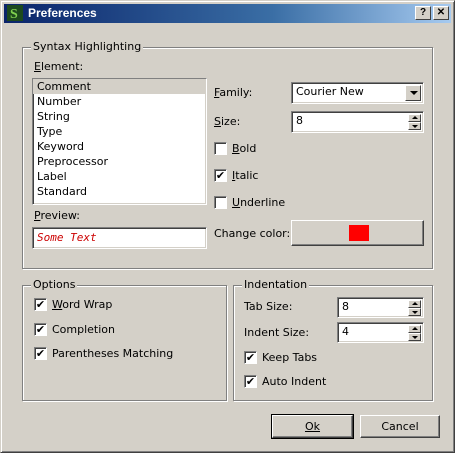 Image resolution: width=455 pixels, height=453 pixels. What do you see at coordinates (268, 306) in the screenshot?
I see `tab-size-label: Tab Size:` at bounding box center [268, 306].